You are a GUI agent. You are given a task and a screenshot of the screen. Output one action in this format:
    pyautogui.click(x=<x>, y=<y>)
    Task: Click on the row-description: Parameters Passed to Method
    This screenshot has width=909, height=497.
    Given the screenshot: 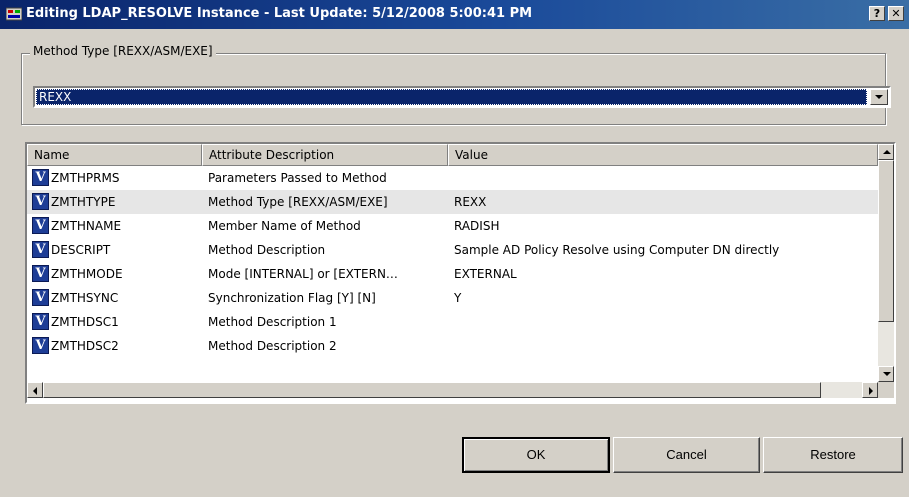 What is the action you would take?
    pyautogui.click(x=297, y=178)
    